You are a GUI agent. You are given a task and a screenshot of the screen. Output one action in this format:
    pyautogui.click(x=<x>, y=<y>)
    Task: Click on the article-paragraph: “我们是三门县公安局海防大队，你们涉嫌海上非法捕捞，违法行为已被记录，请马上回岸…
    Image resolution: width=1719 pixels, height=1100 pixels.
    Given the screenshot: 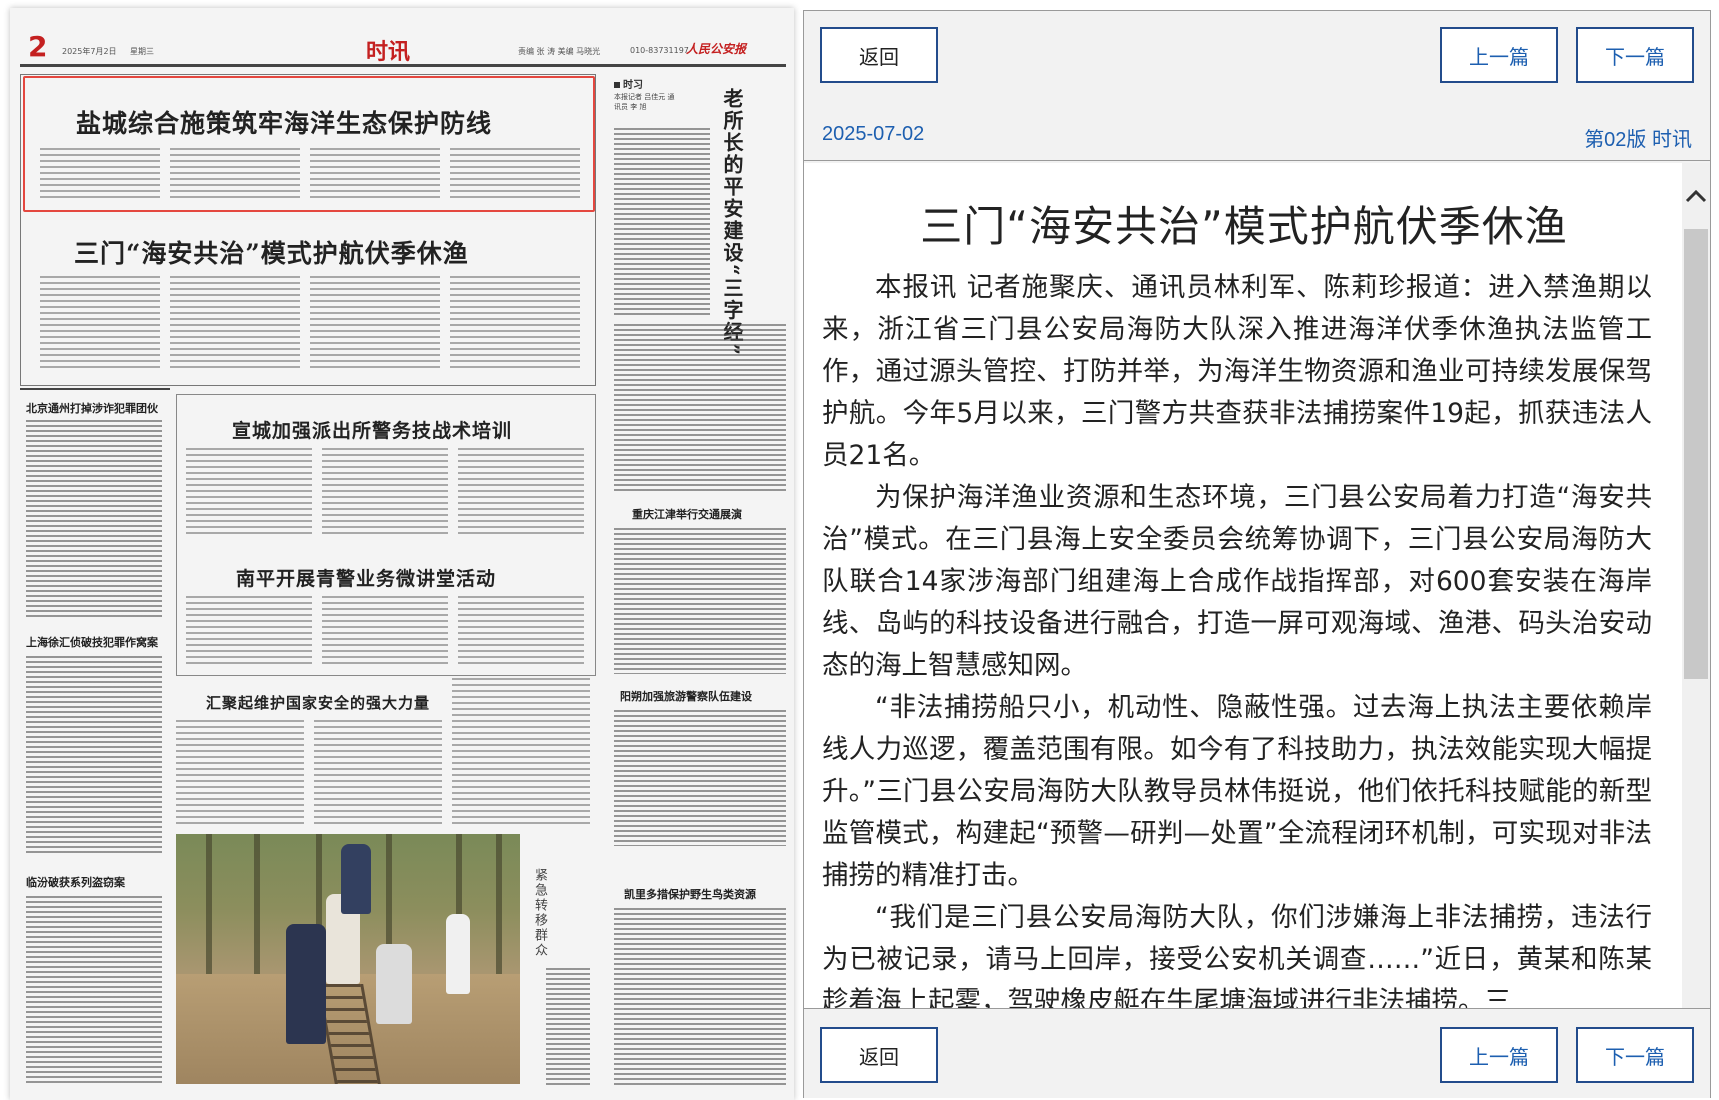 What is the action you would take?
    pyautogui.click(x=1237, y=955)
    